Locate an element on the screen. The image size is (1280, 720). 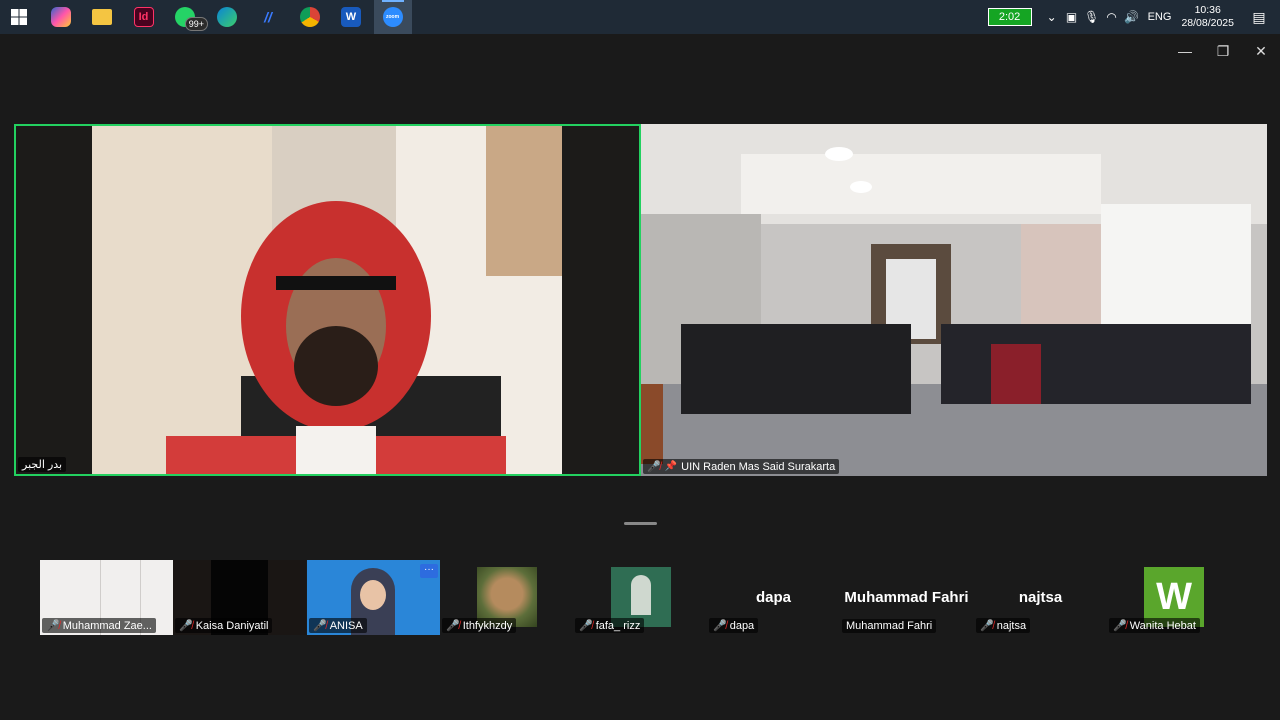
active-indicator is located at coordinates (392, 1).